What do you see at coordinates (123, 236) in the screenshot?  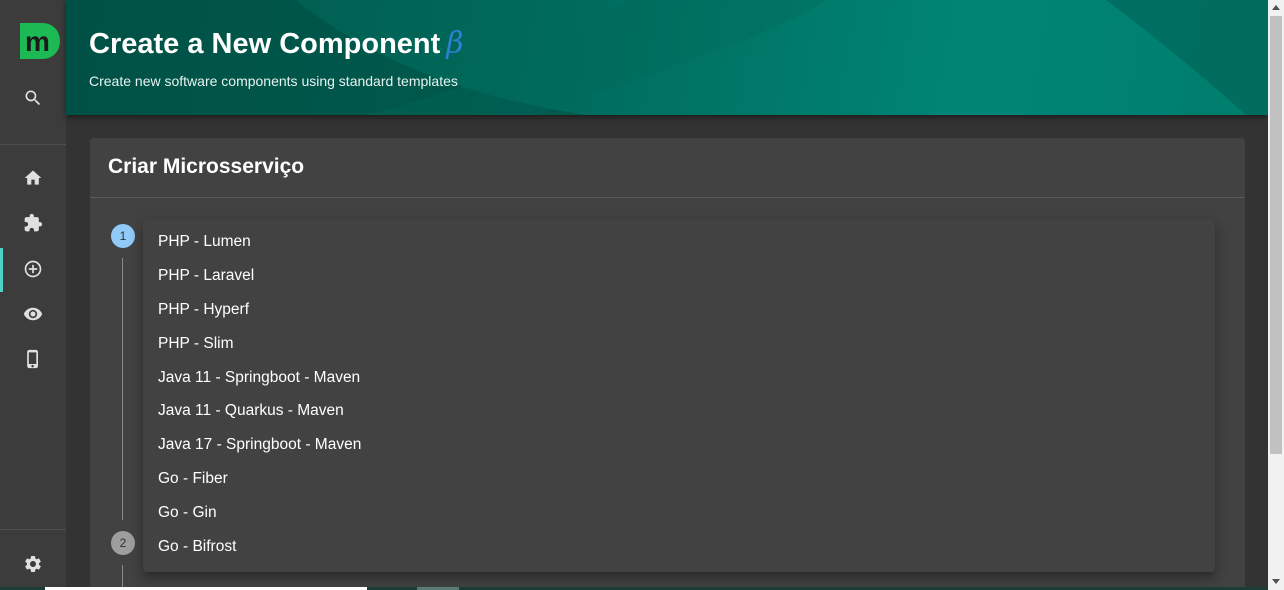 I see `step-1-indicator: 1` at bounding box center [123, 236].